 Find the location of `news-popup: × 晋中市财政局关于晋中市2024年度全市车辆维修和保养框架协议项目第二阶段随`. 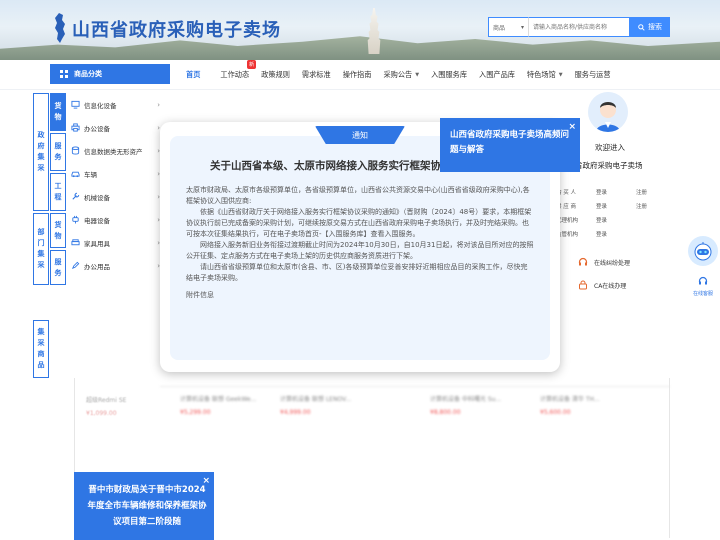

news-popup: × 晋中市财政局关于晋中市2024年度全市车辆维修和保养框架协议项目第二阶段随 is located at coordinates (144, 506).